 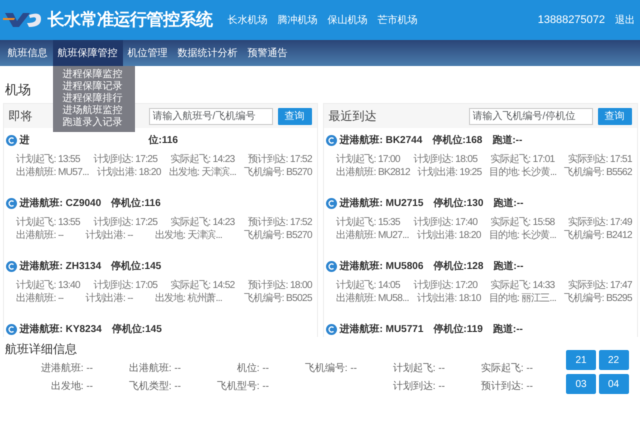 I want to click on flight-header-text: 进, so click(x=25, y=141).